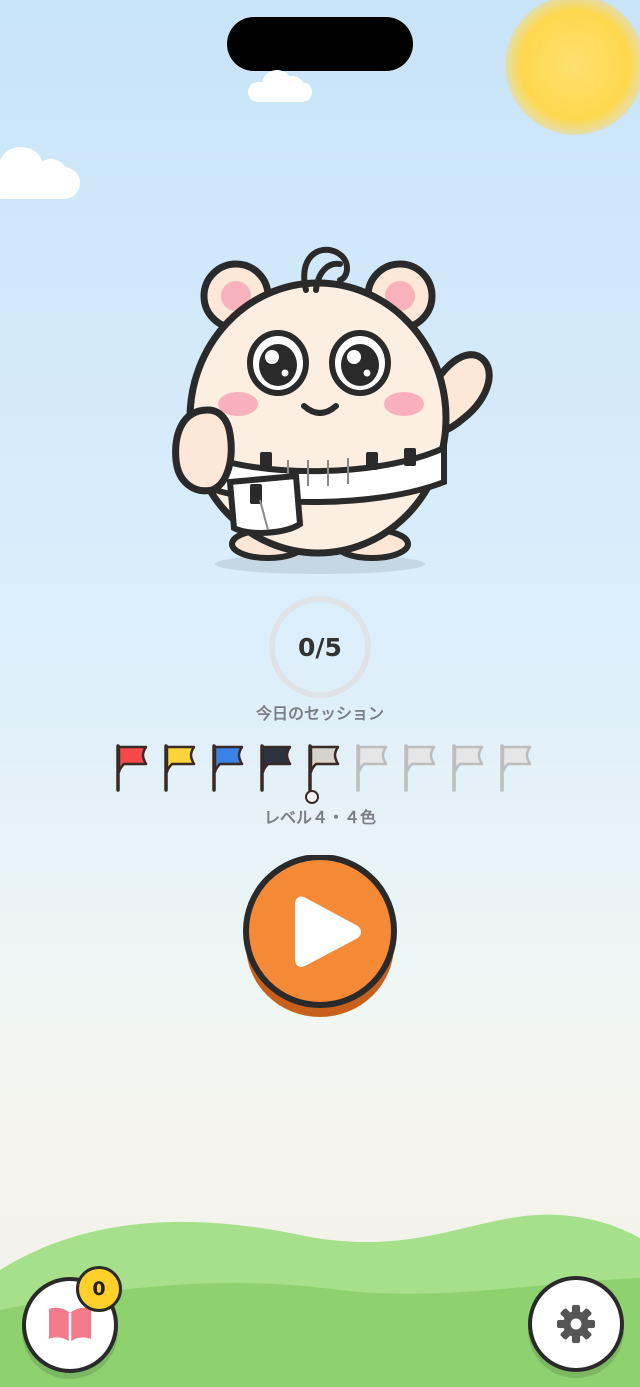 Image resolution: width=640 pixels, height=1387 pixels. I want to click on cloud-decoration-left, so click(40, 173).